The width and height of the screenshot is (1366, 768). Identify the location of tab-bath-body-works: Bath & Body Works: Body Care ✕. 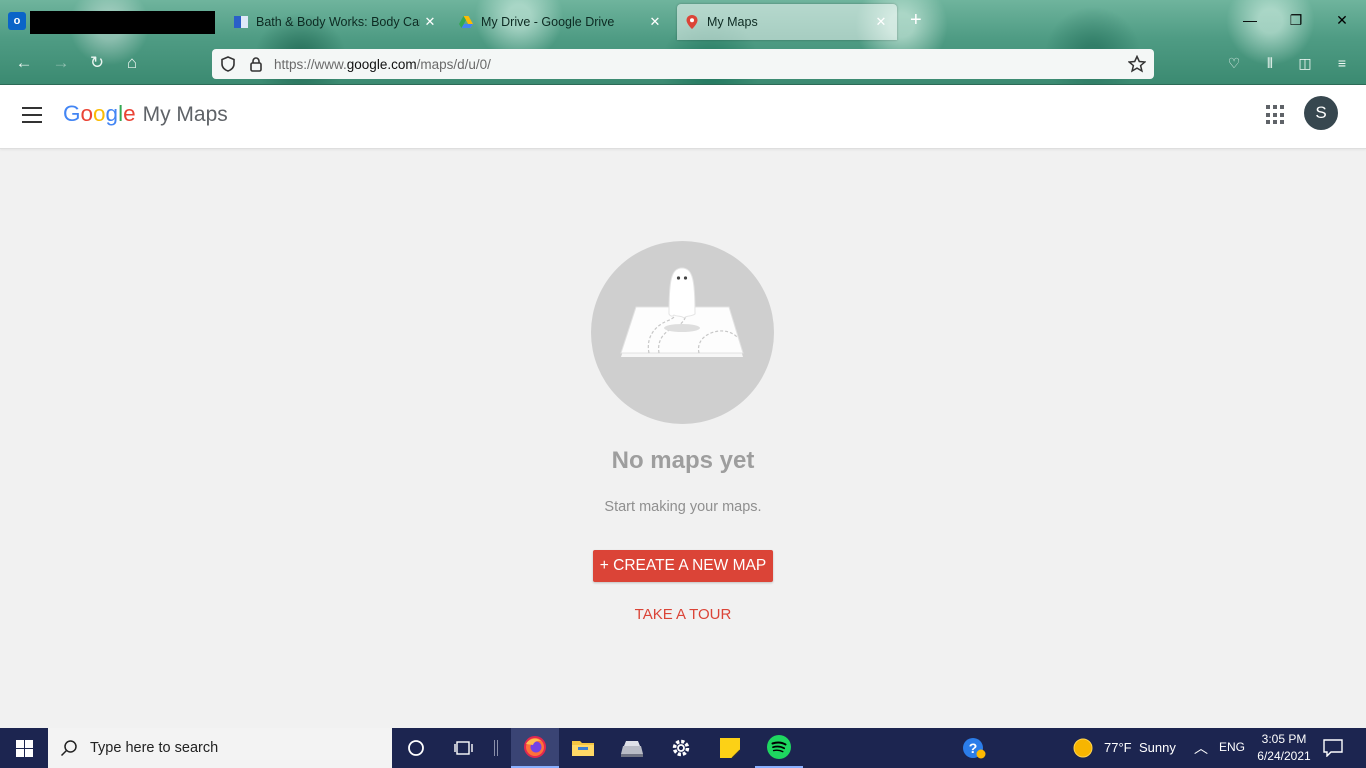
(336, 22).